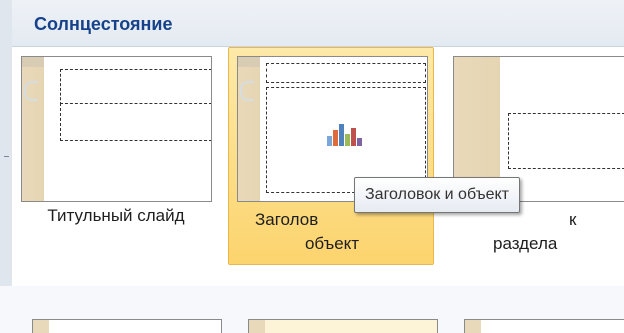  Describe the element at coordinates (116, 215) in the screenshot. I see `layout-label: Титульный слайд` at that location.